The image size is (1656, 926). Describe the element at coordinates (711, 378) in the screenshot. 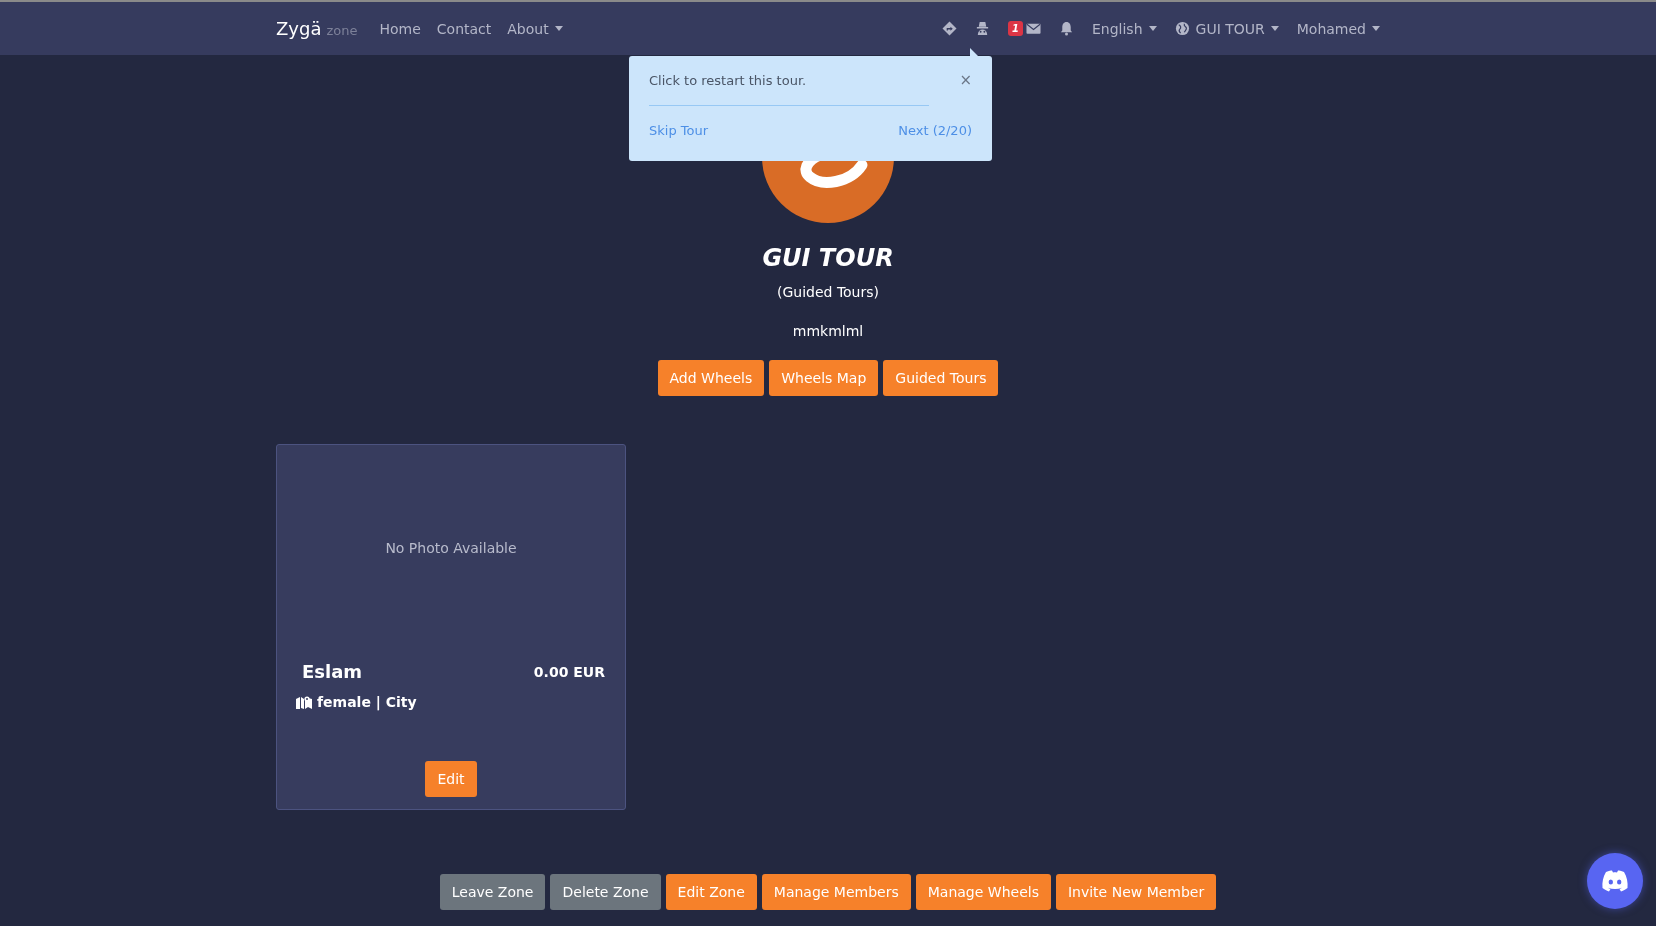

I see `action-button: Add Wheels` at that location.